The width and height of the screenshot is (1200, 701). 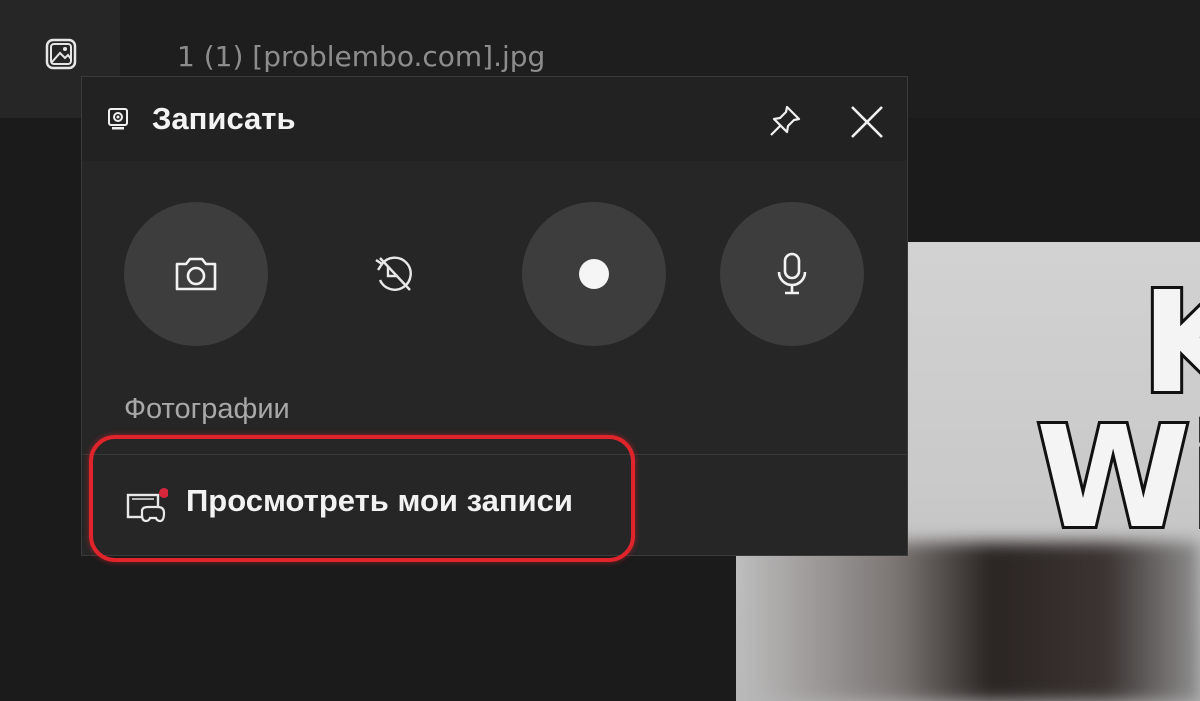 I want to click on widget-title: Записать, so click(x=224, y=118).